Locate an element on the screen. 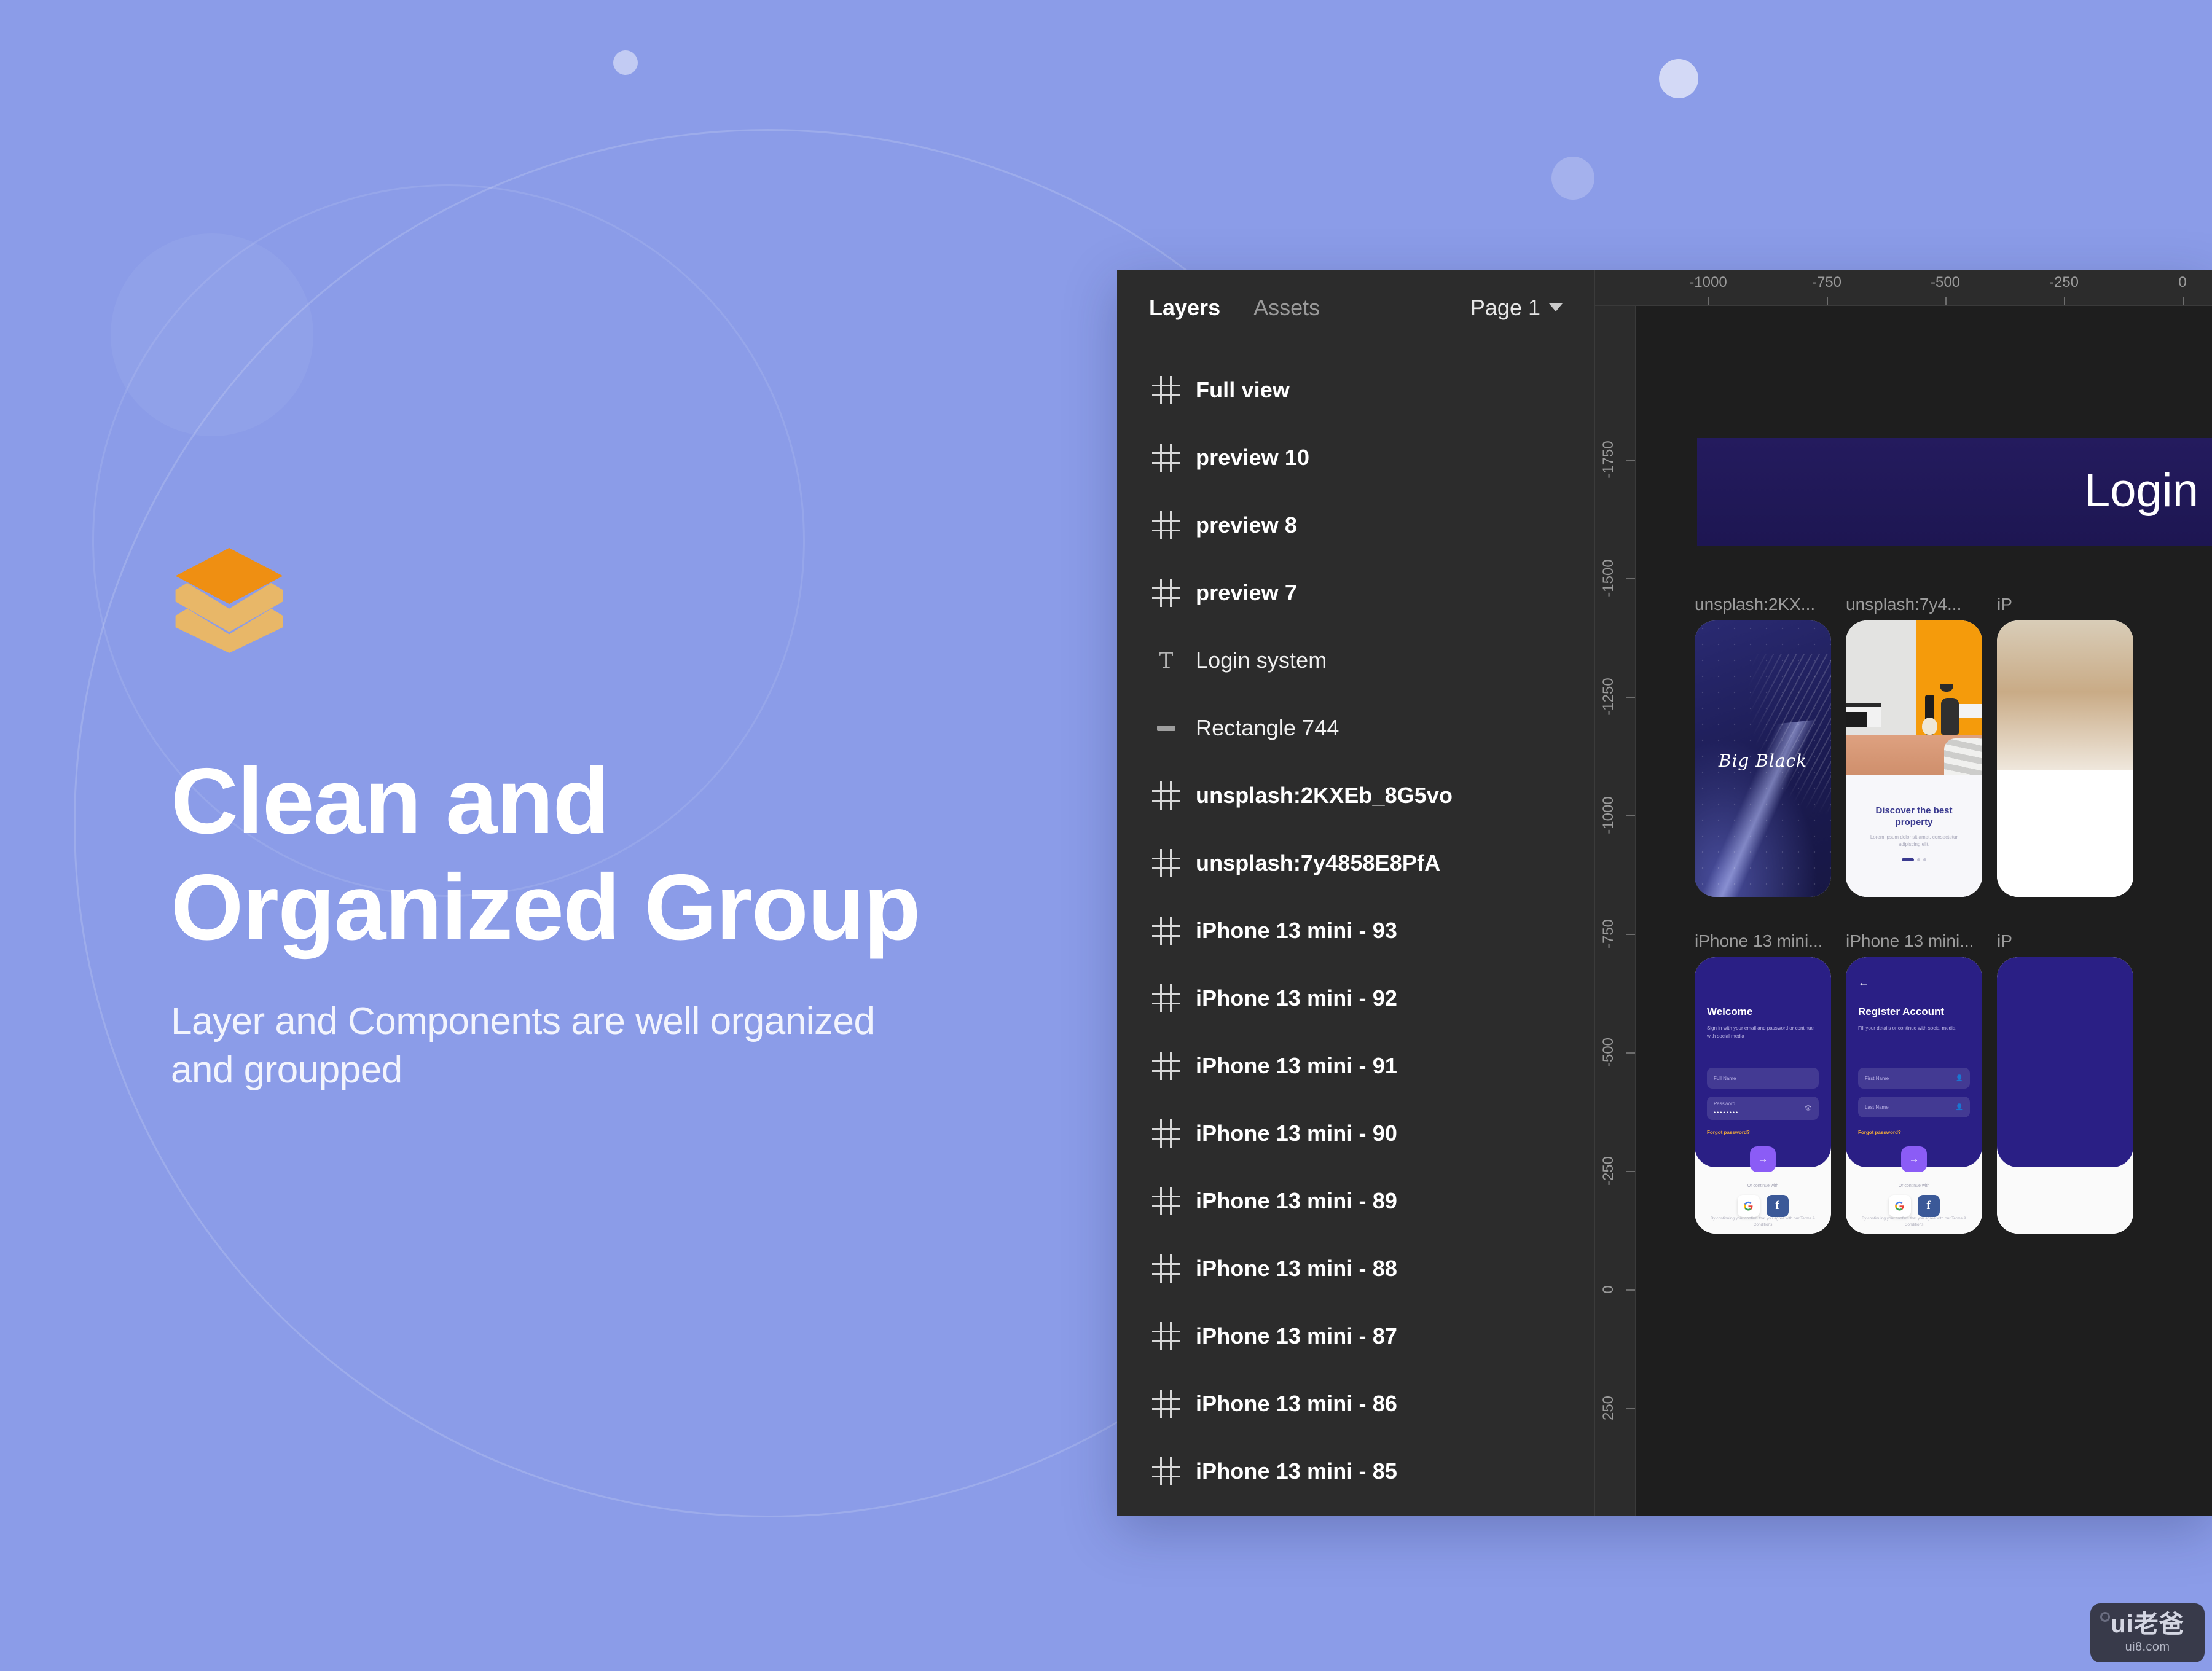  layer-name: Full view is located at coordinates (1243, 390).